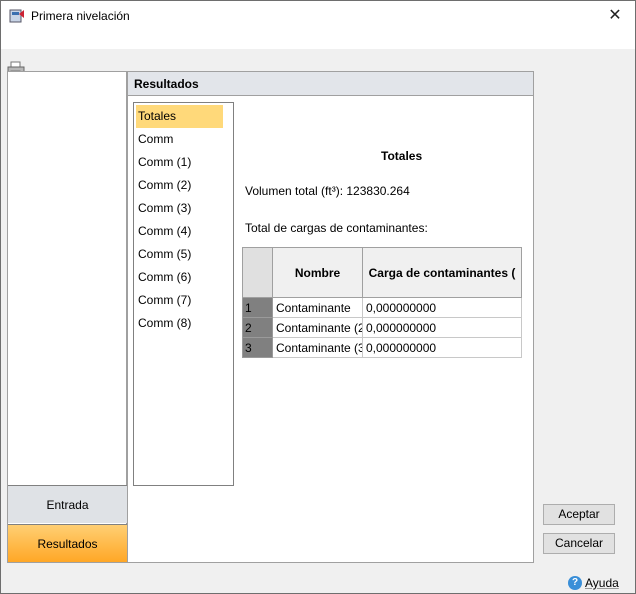  I want to click on list-item: Comm (7), so click(183, 300).